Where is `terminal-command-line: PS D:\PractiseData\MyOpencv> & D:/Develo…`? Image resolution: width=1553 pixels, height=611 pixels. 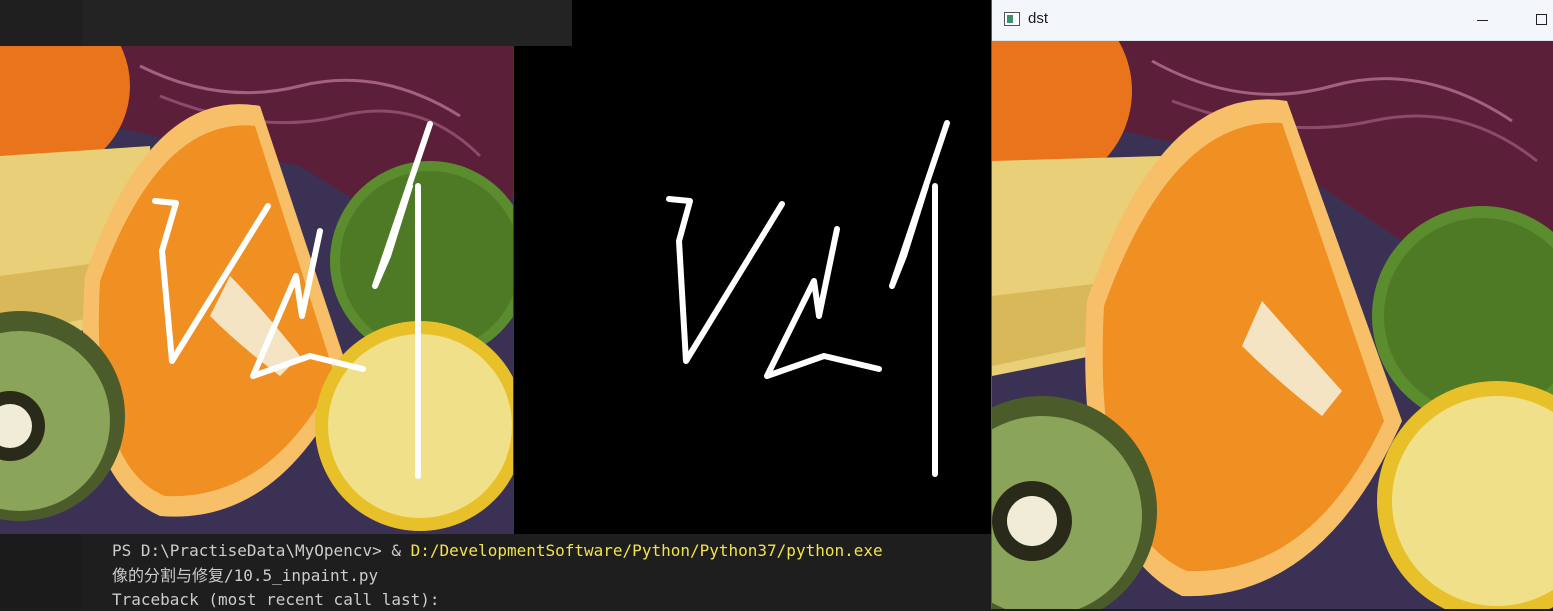
terminal-command-line: PS D:\PractiseData\MyOpencv> & D:/Develo… is located at coordinates (497, 551).